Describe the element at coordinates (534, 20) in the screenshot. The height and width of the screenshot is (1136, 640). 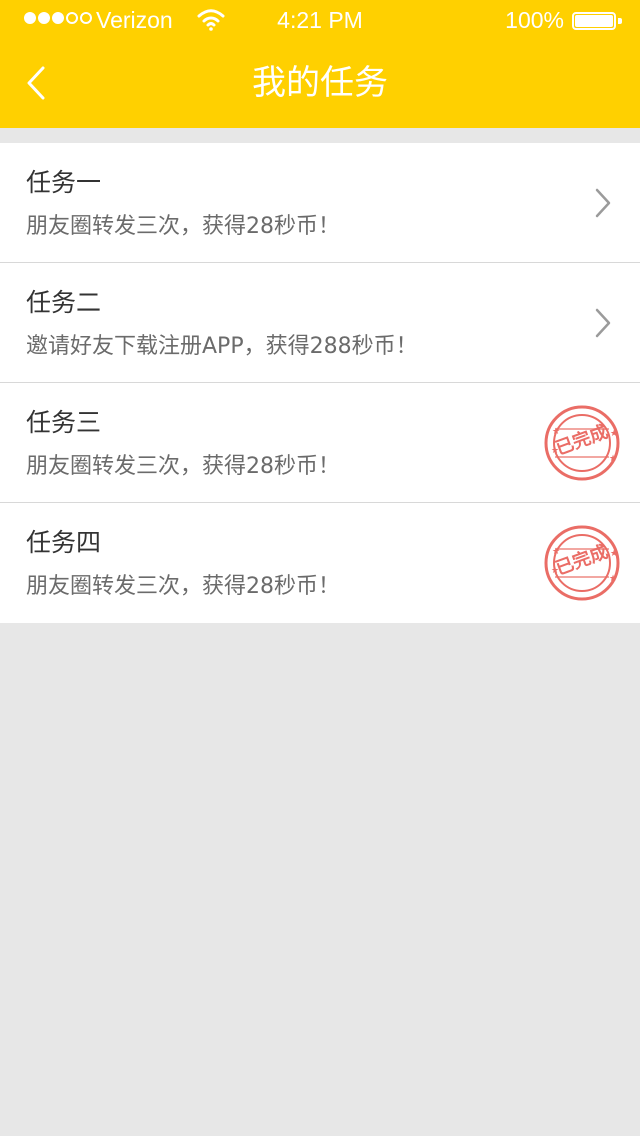
I see `battery-percent: 100%` at that location.